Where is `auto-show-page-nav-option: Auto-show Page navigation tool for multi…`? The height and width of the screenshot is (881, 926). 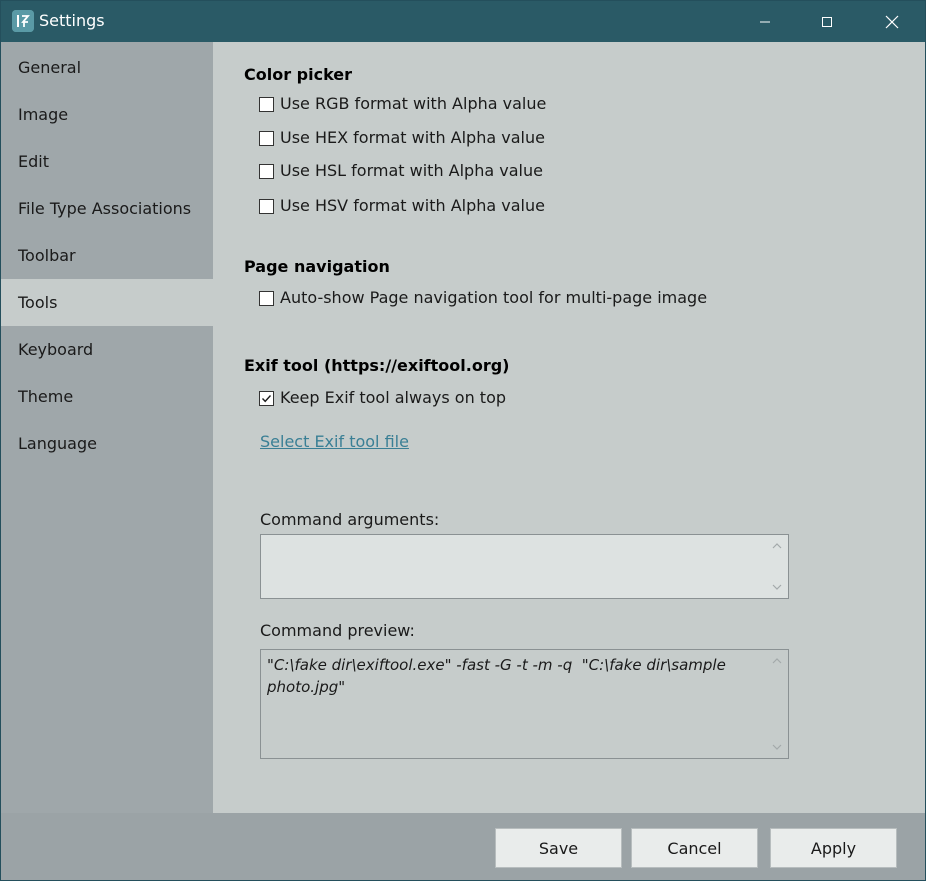
auto-show-page-nav-option: Auto-show Page navigation tool for multi… is located at coordinates (483, 298).